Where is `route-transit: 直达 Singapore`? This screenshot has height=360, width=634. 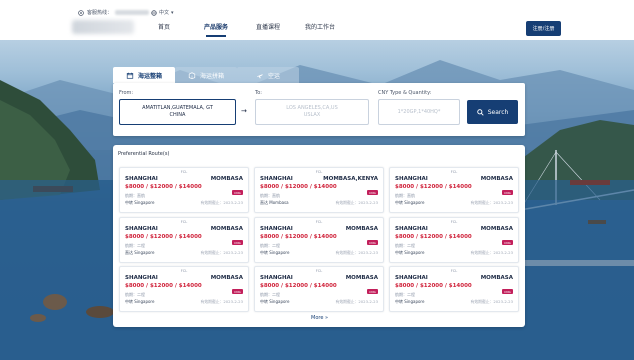 route-transit: 直达 Singapore is located at coordinates (140, 252).